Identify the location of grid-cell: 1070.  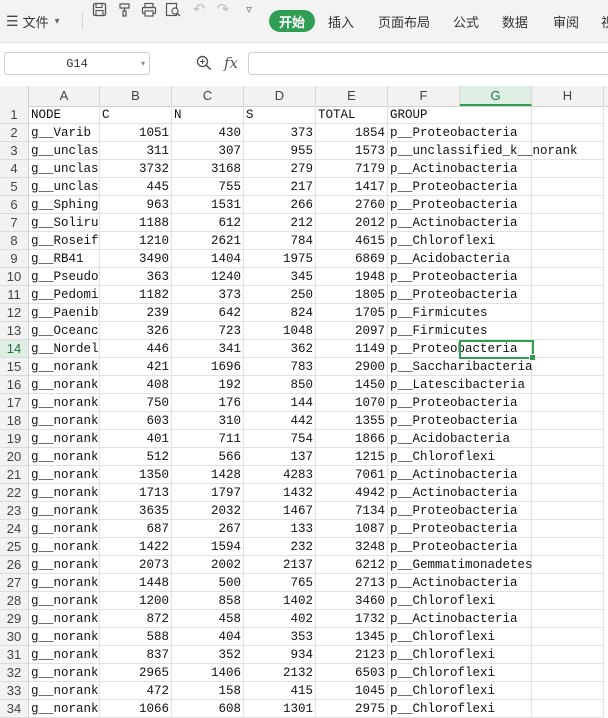
(352, 403).